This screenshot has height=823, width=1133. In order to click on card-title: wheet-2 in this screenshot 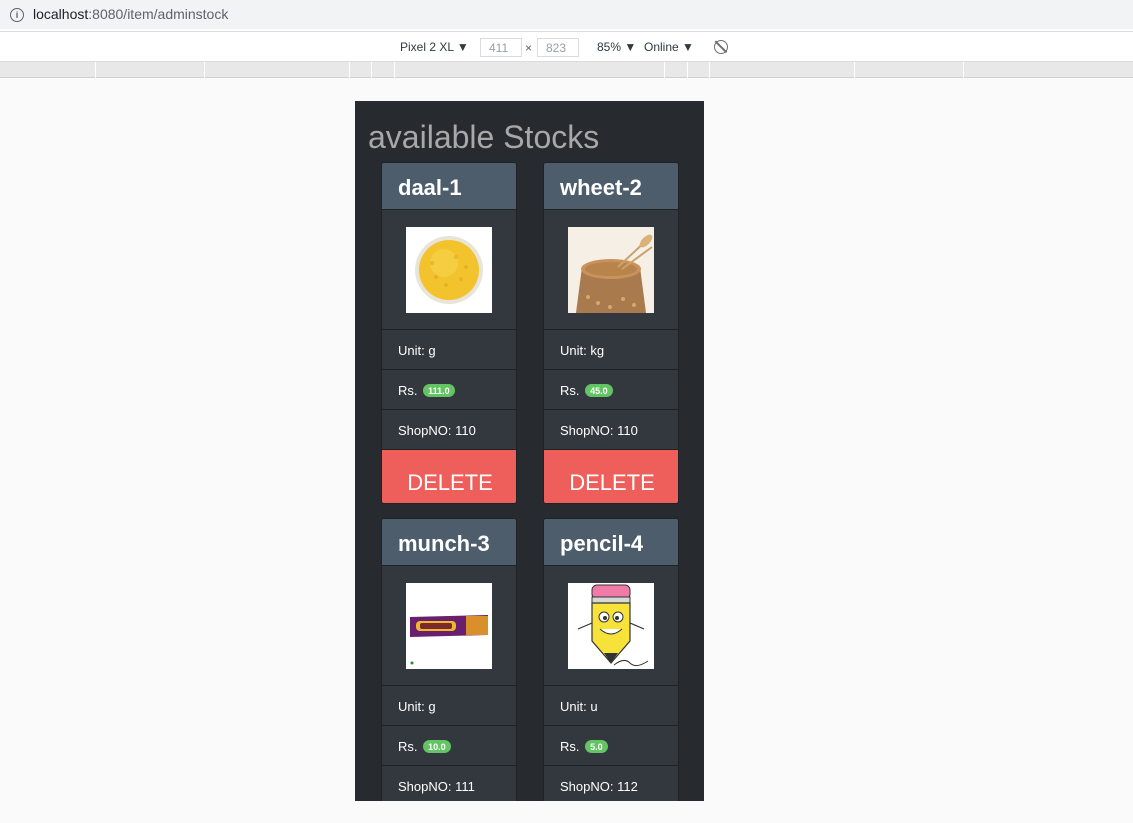, I will do `click(611, 186)`.